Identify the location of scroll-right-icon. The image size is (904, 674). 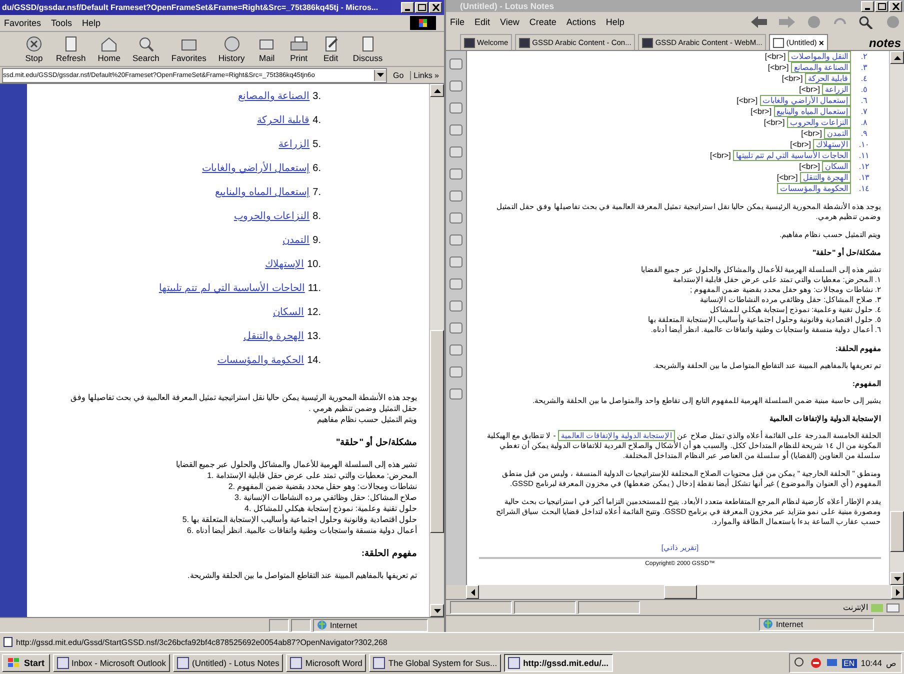
(898, 592).